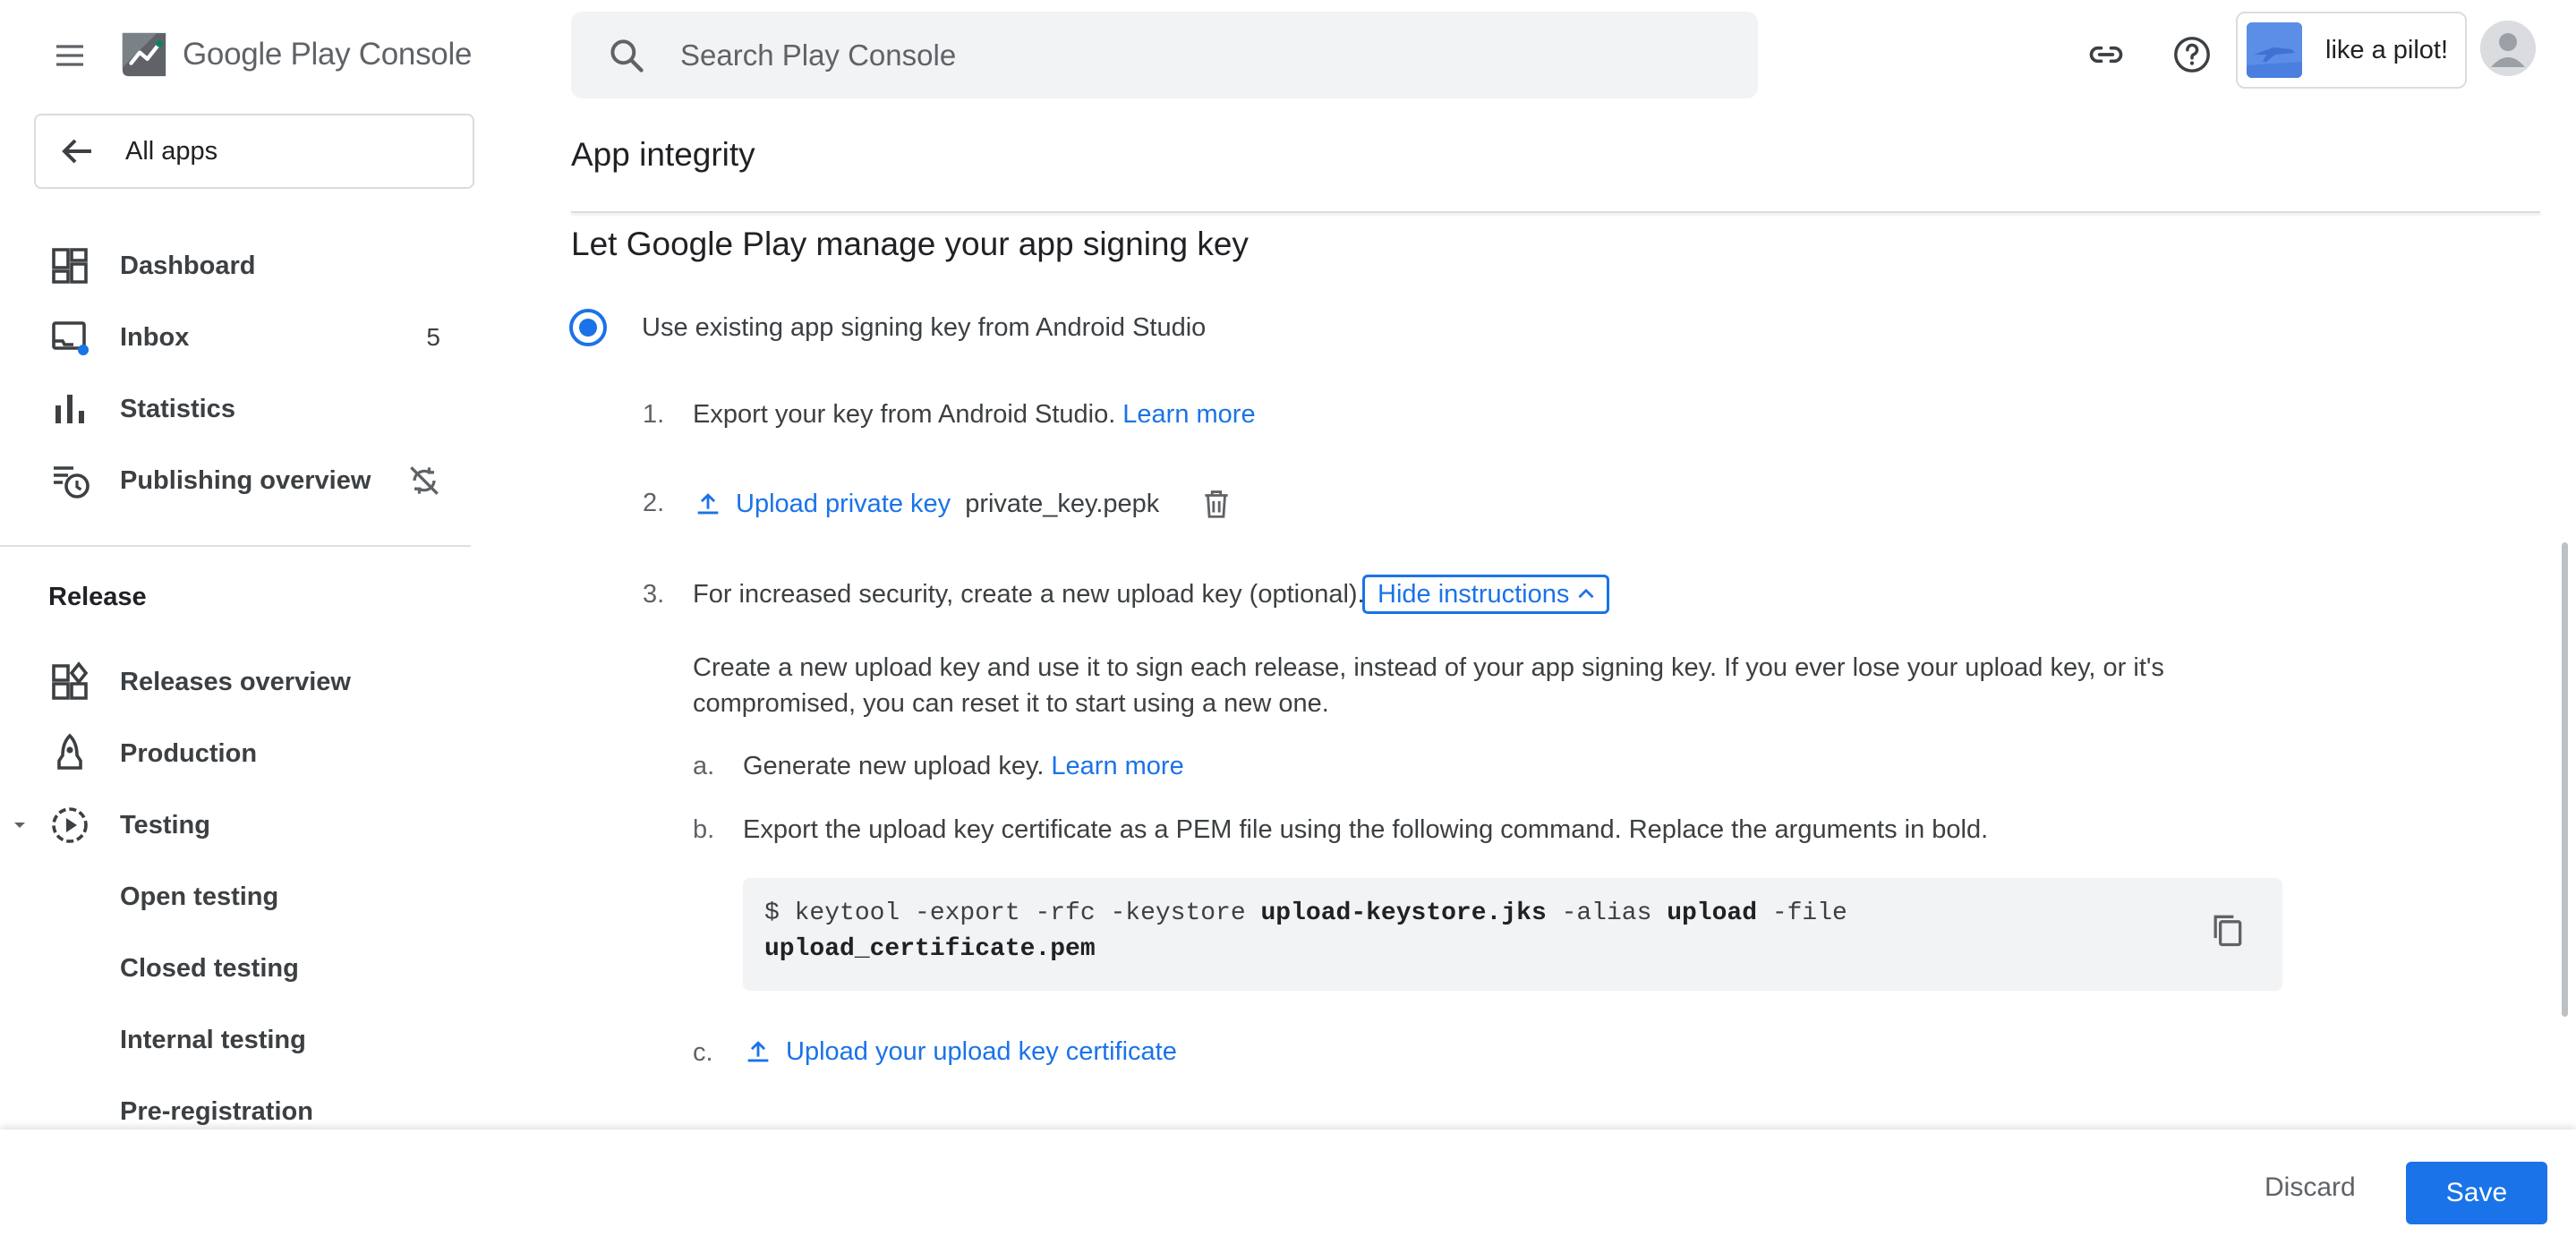 This screenshot has height=1253, width=2576. I want to click on help-button, so click(2192, 54).